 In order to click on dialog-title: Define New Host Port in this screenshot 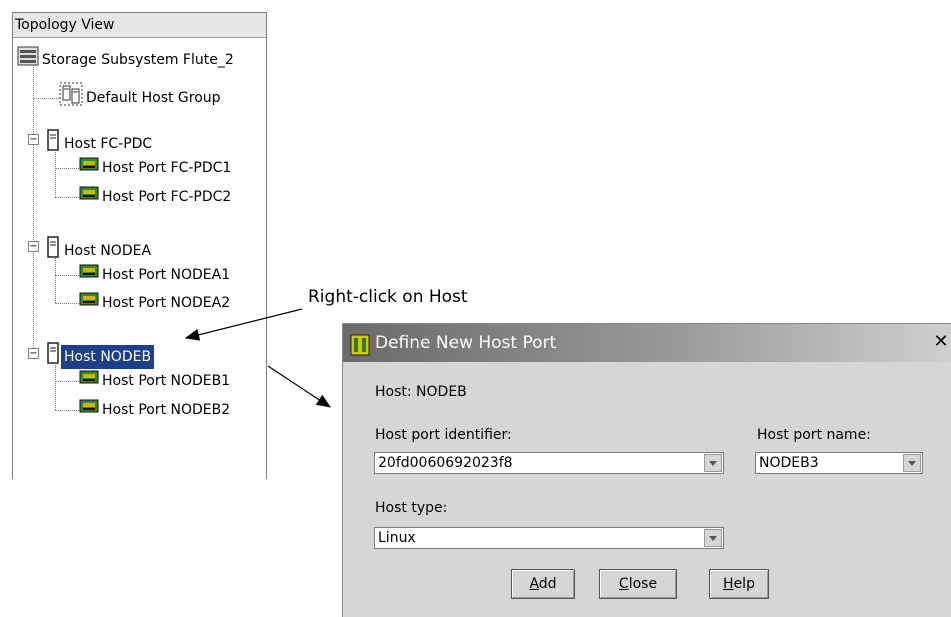, I will do `click(466, 343)`.